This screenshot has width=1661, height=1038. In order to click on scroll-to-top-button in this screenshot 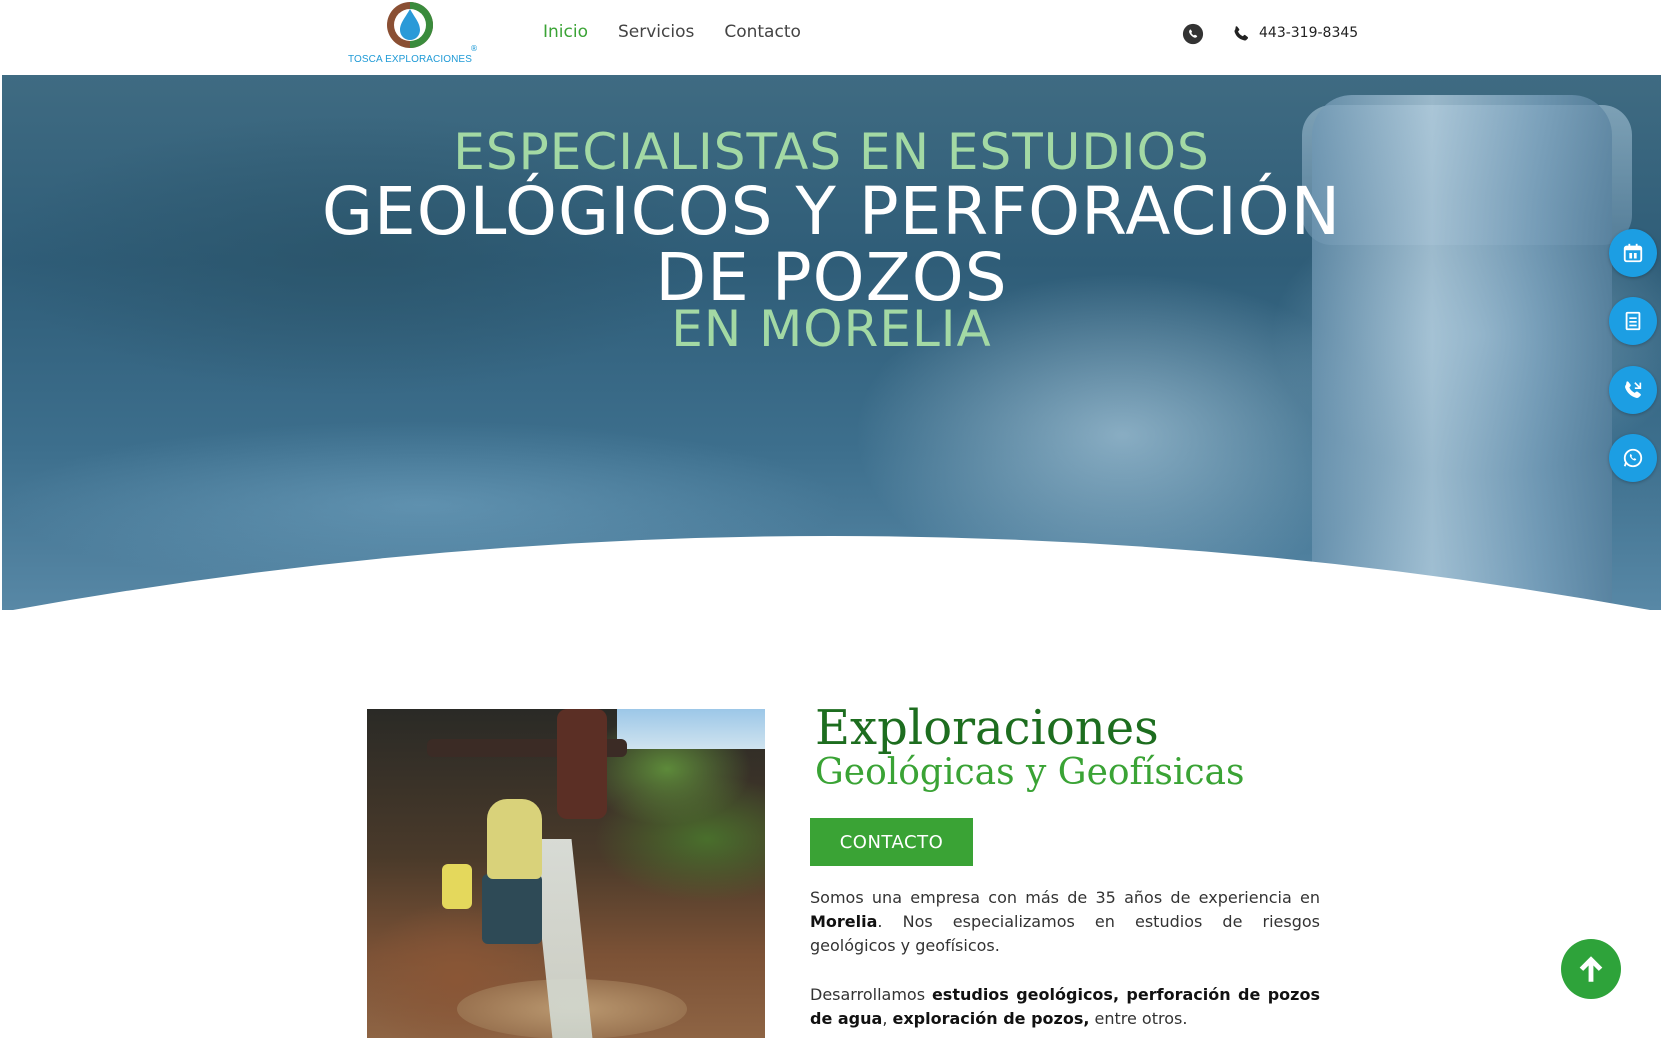, I will do `click(1591, 969)`.